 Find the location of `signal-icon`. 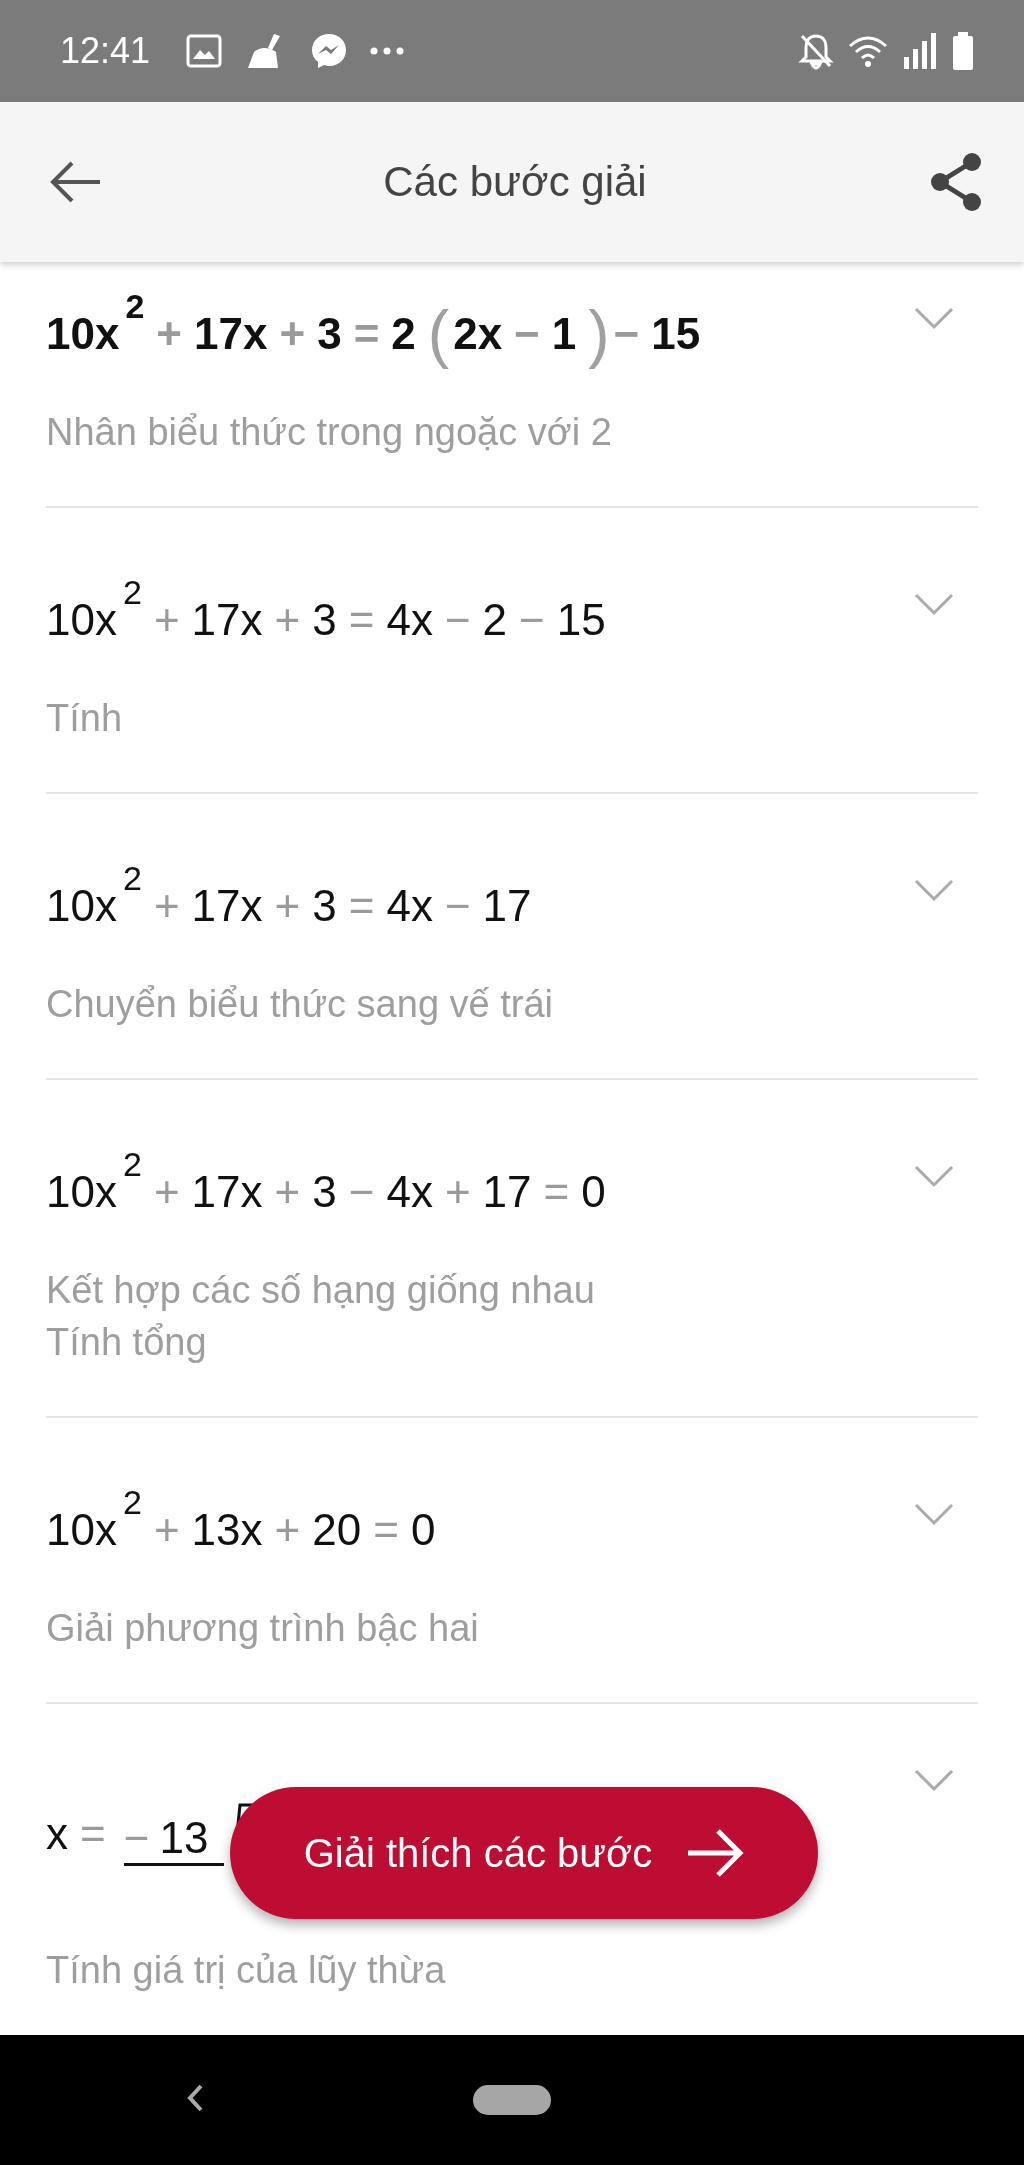

signal-icon is located at coordinates (920, 51).